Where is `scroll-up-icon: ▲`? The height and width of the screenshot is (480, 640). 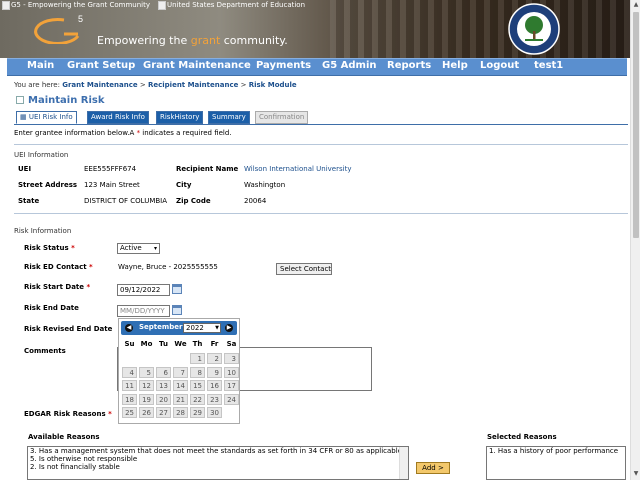
scroll-up-icon: ▲ is located at coordinates (636, 5).